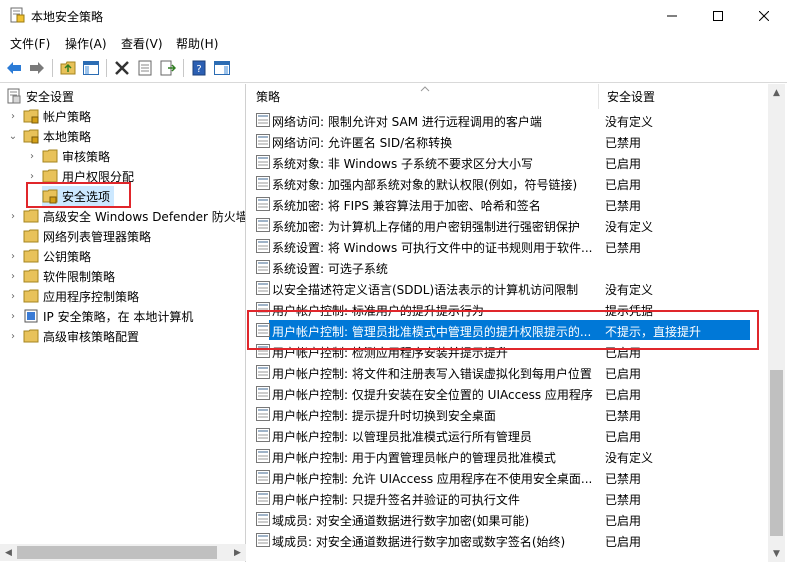 This screenshot has height=562, width=787. What do you see at coordinates (393, 68) in the screenshot?
I see `toolbar: ?` at bounding box center [393, 68].